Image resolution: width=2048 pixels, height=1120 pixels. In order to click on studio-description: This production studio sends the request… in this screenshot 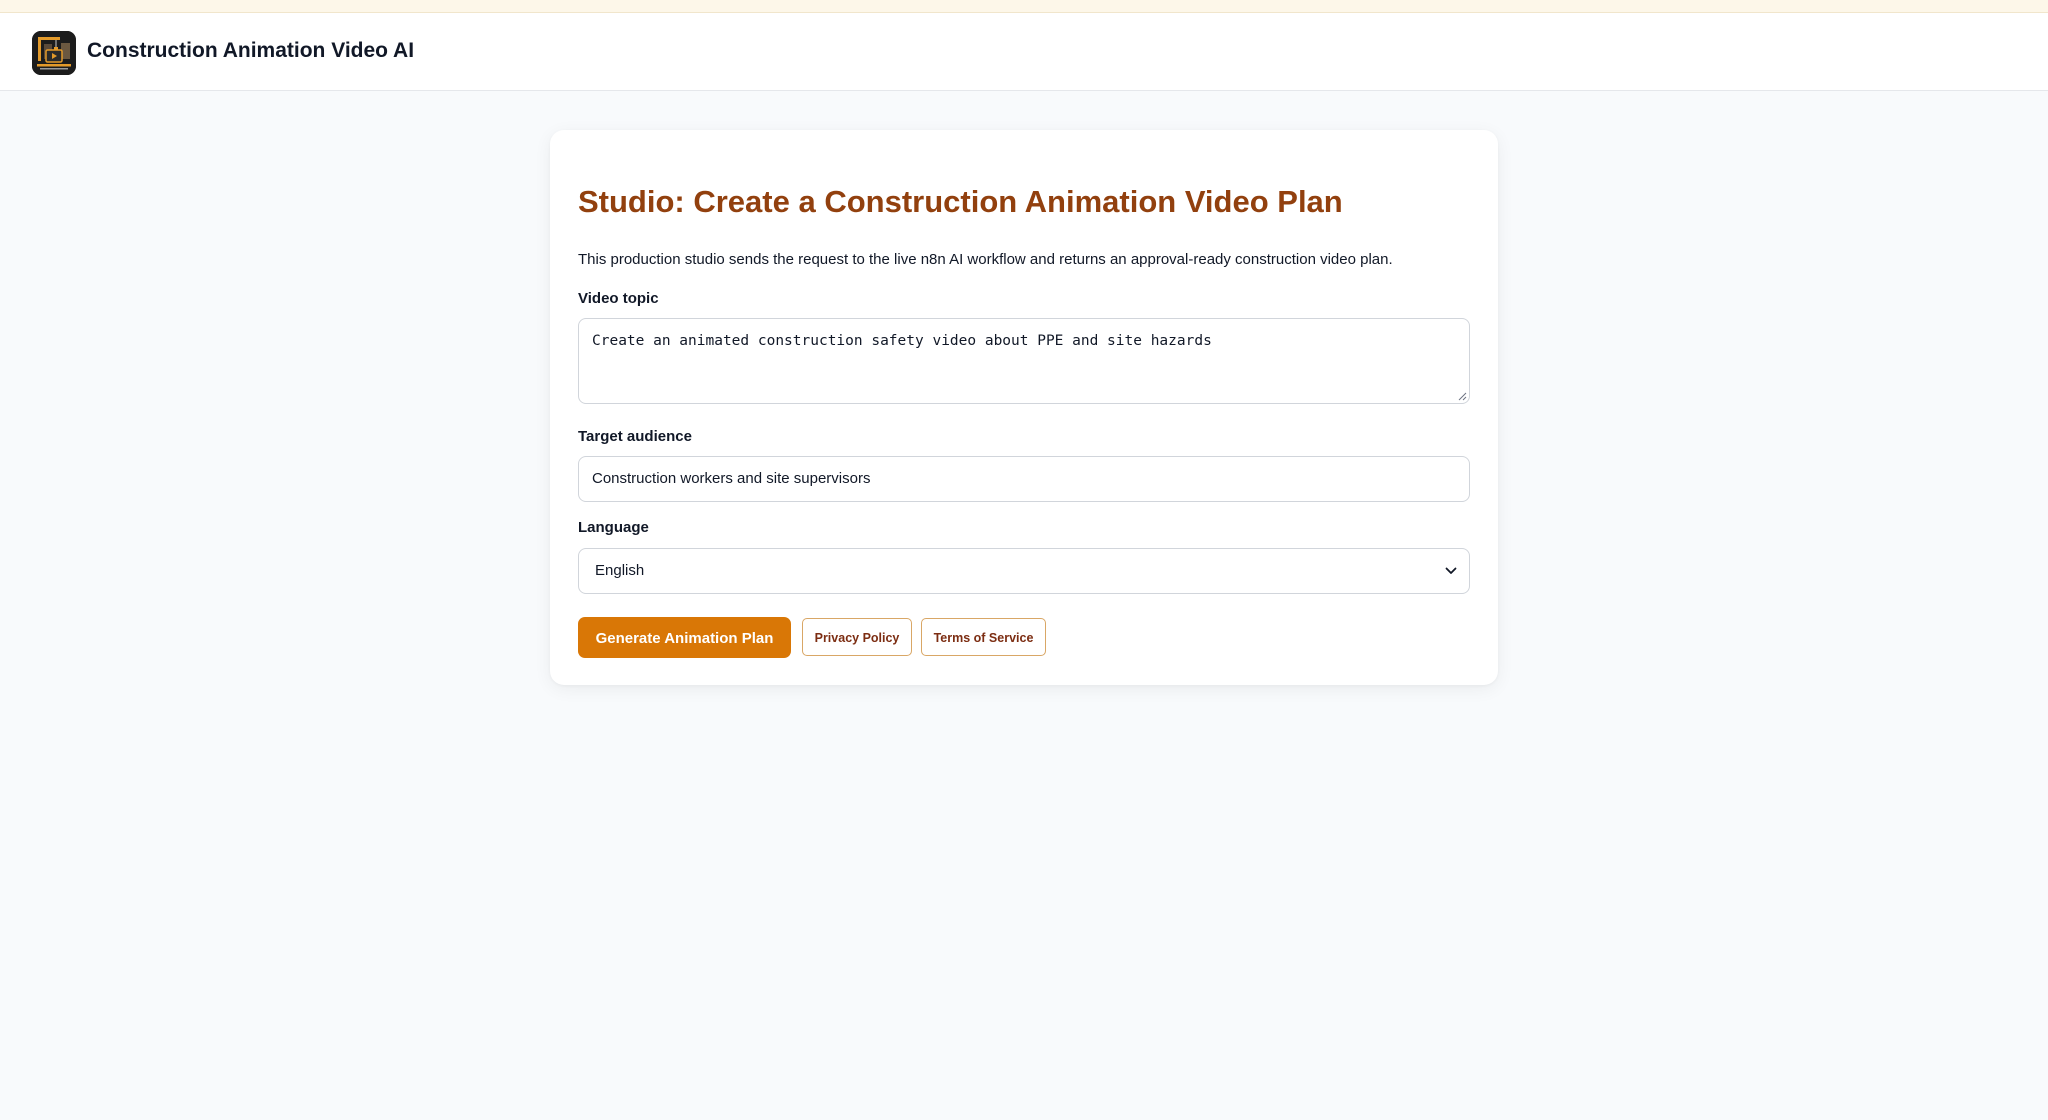, I will do `click(985, 259)`.